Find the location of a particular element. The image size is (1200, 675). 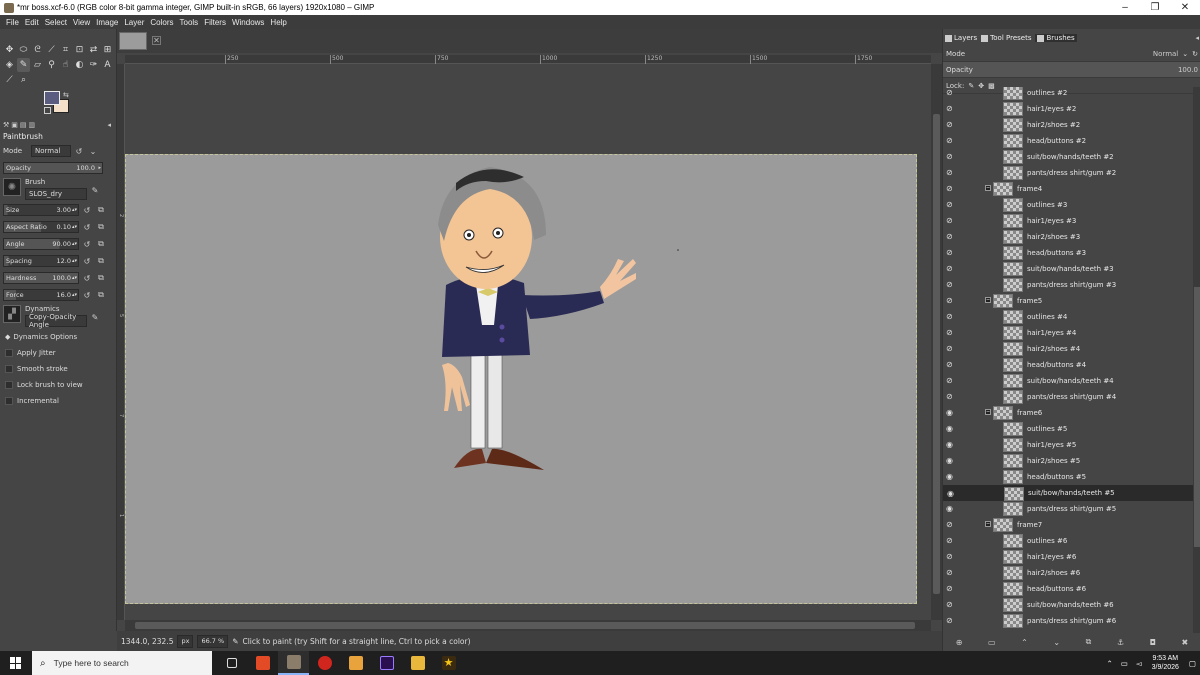

layer-mode-reset-icon: ↻ is located at coordinates (1195, 54).